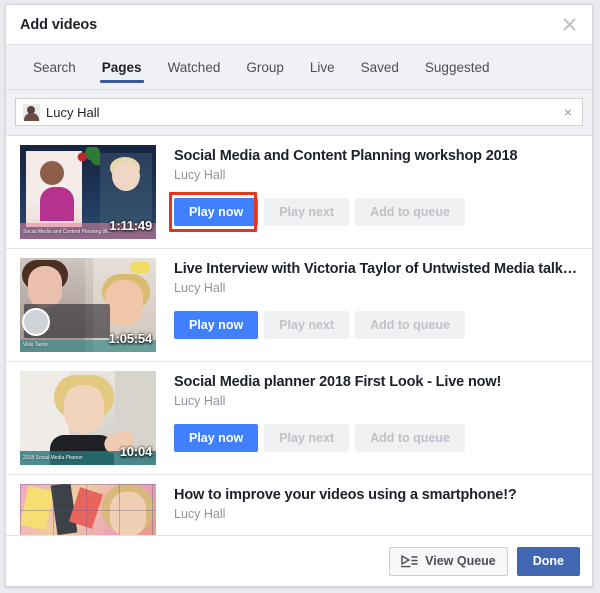 Image resolution: width=600 pixels, height=593 pixels. What do you see at coordinates (299, 560) in the screenshot?
I see `dialog-footer: View Queue Done` at bounding box center [299, 560].